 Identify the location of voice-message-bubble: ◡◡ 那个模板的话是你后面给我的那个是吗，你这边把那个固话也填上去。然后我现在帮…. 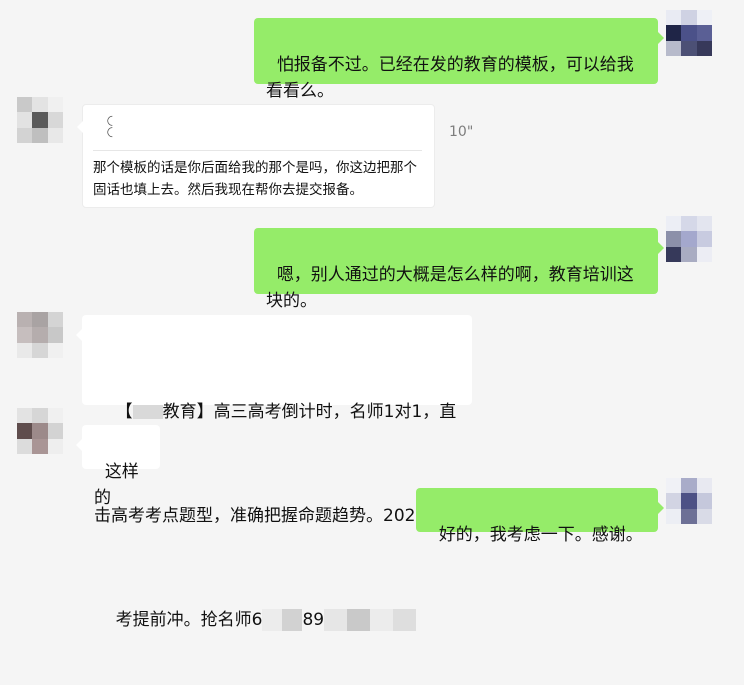
(256, 156).